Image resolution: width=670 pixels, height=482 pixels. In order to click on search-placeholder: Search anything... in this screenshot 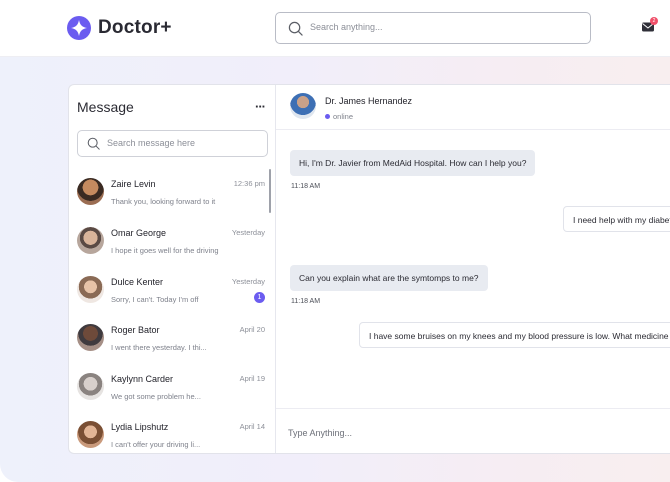, I will do `click(346, 27)`.